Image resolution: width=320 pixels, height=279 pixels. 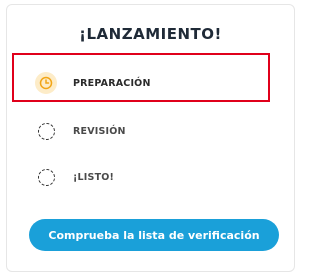 I want to click on step-label: REVISIÓN, so click(x=99, y=131).